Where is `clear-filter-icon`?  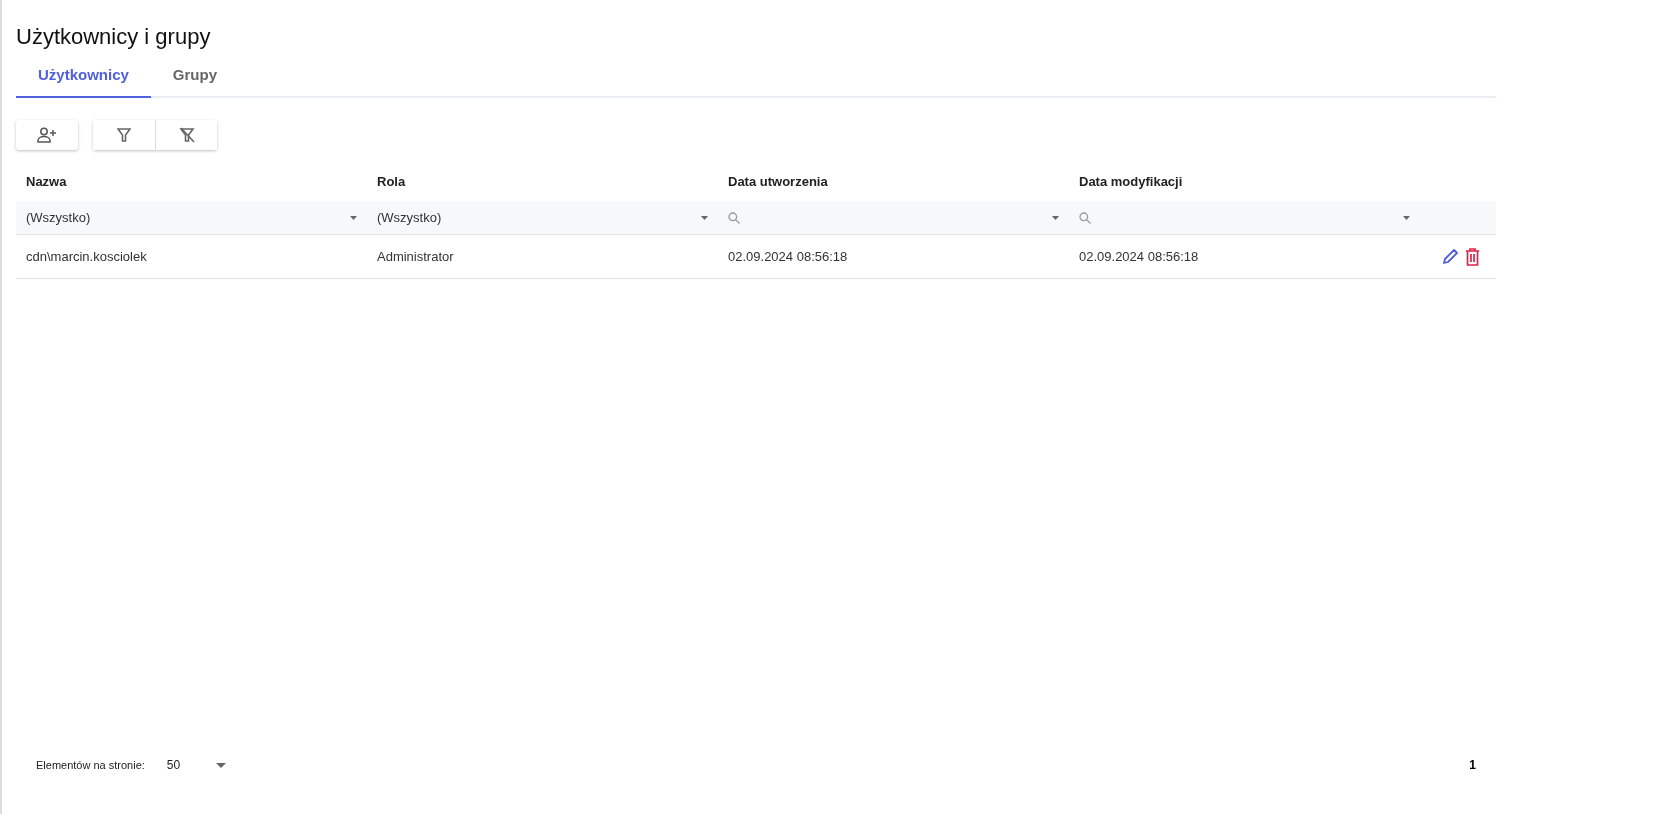
clear-filter-icon is located at coordinates (186, 135).